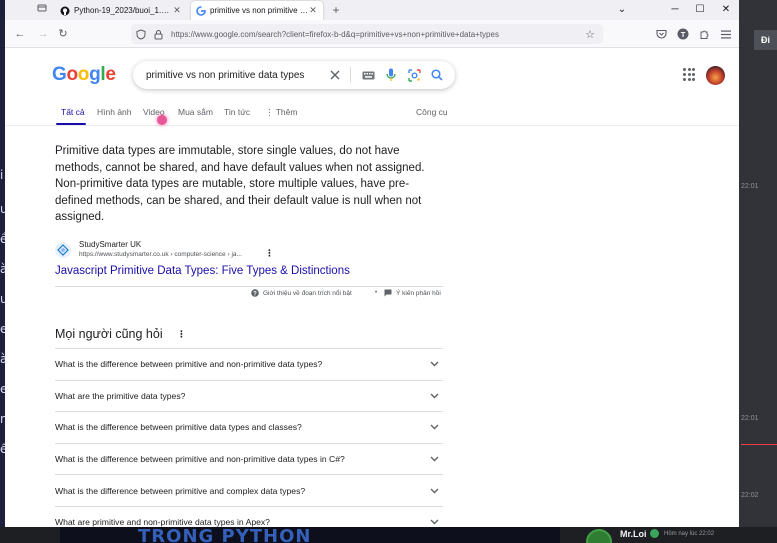 This screenshot has width=777, height=543. I want to click on feedback-link: Ý kiến phản hồi, so click(412, 293).